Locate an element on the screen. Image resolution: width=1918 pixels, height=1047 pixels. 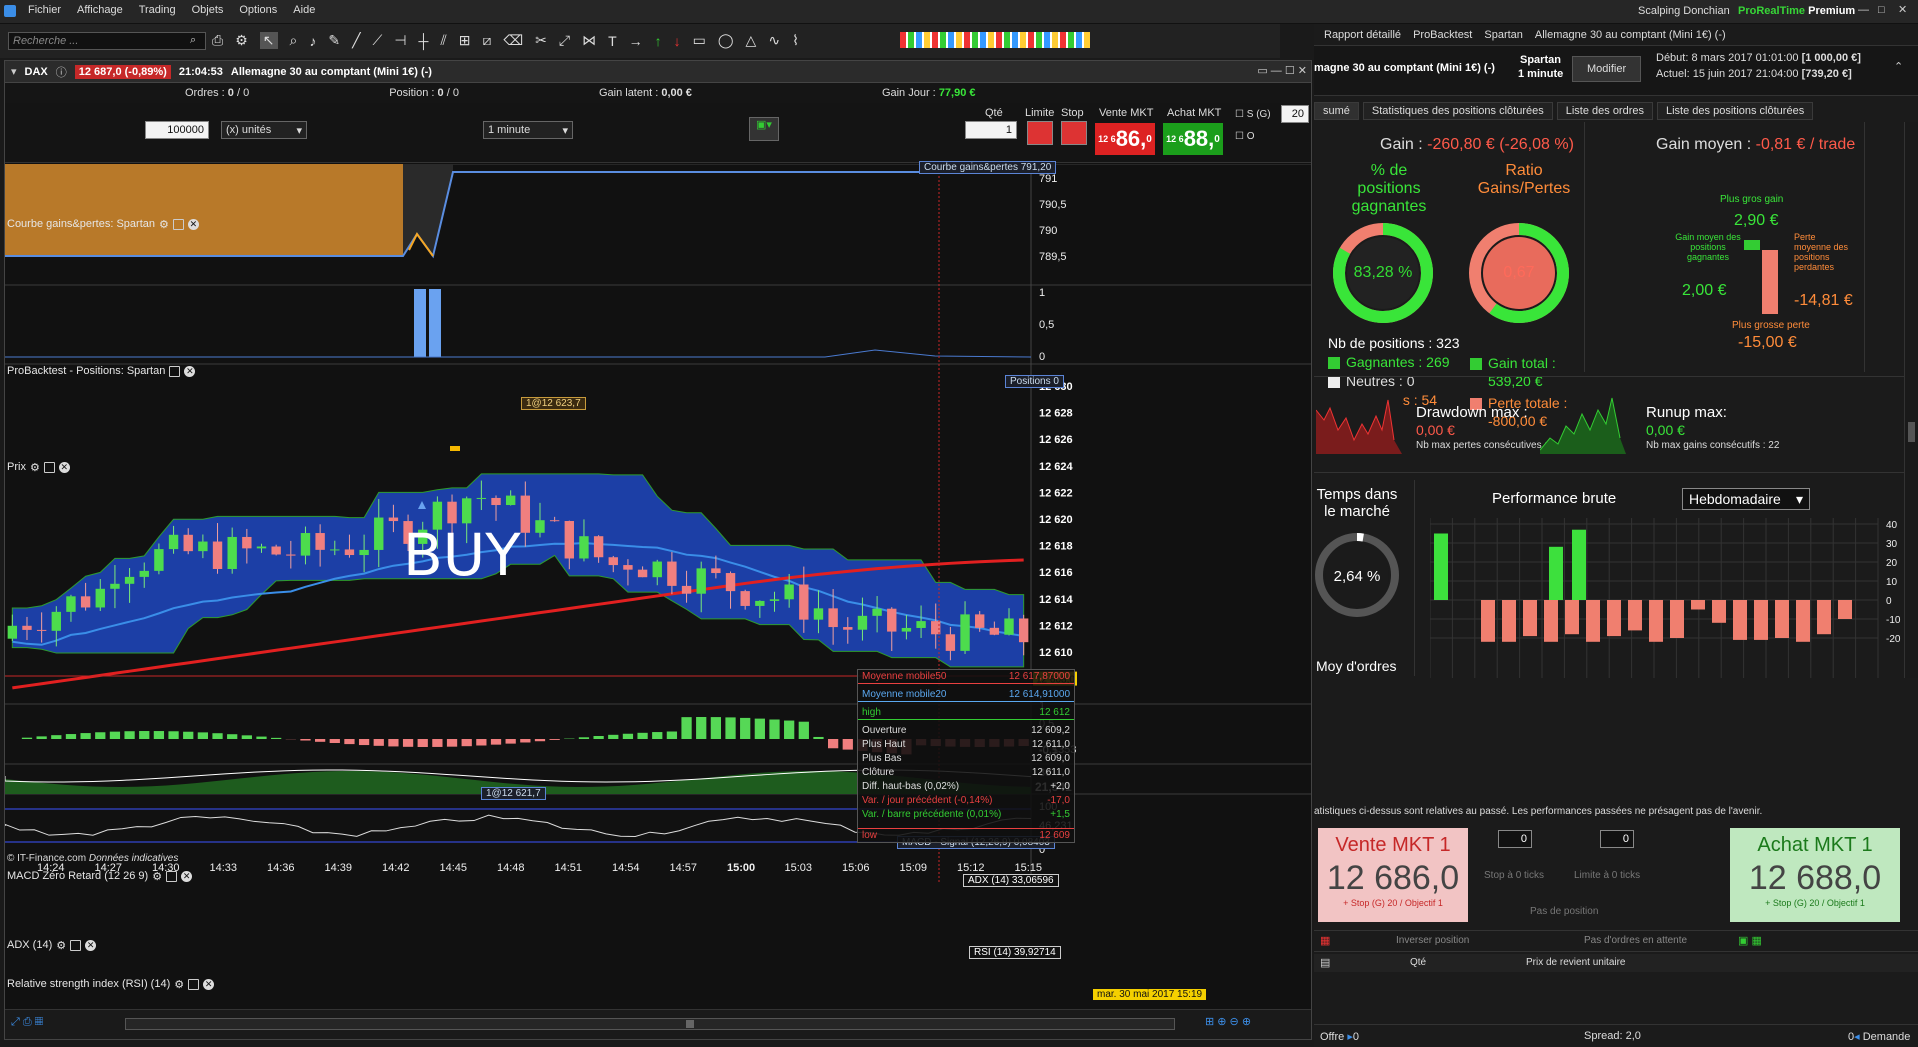
arrow-up-icon: ↑ is located at coordinates (658, 41).